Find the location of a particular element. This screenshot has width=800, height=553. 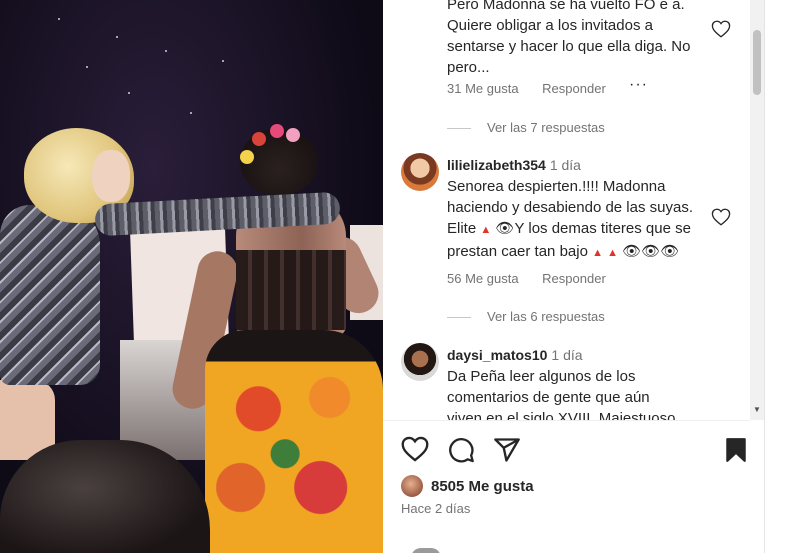

likes-row: 8505 Me gusta is located at coordinates (467, 486).